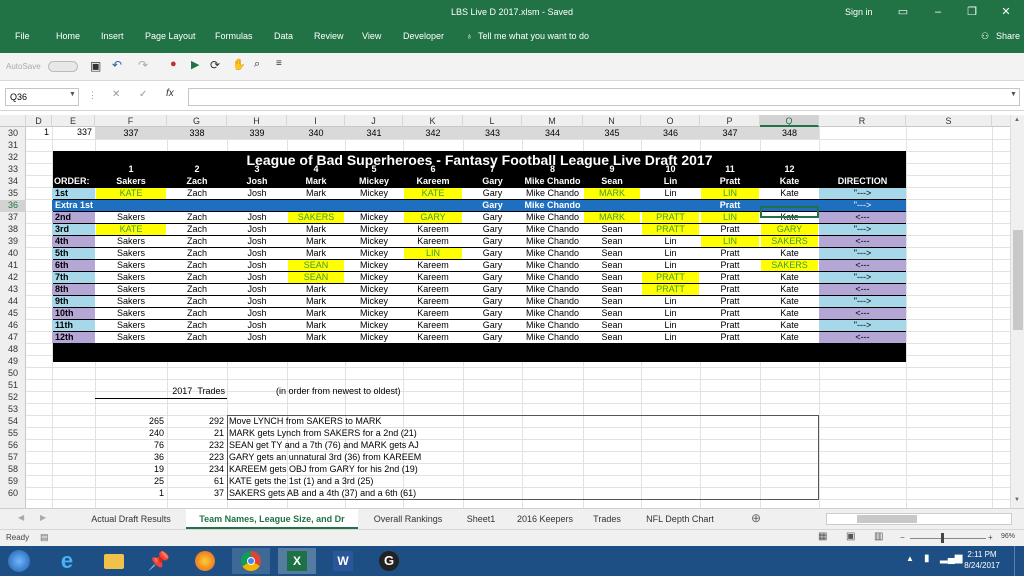 The width and height of the screenshot is (1024, 576). I want to click on system-clock: 2:11 PM 8/24/2017, so click(982, 560).